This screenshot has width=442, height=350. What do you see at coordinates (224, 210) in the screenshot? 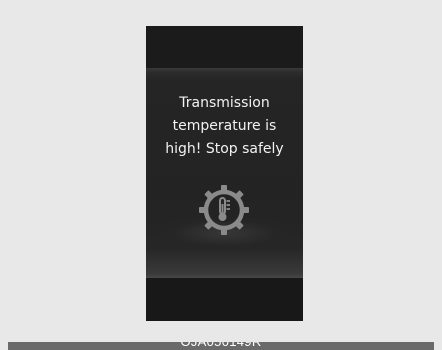
I see `transmission-temperature-gear-icon` at bounding box center [224, 210].